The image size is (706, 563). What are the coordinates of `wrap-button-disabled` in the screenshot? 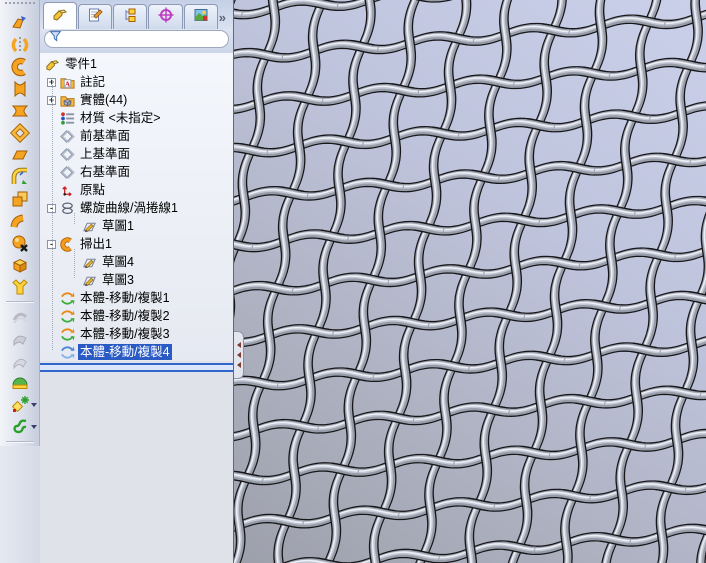 It's located at (20, 361).